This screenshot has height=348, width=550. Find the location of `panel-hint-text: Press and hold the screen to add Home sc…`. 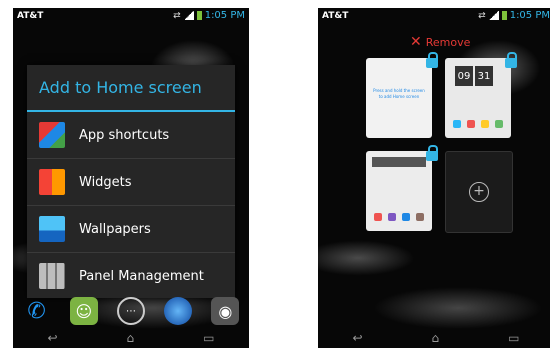

panel-hint-text: Press and hold the screen to add Home sc… is located at coordinates (399, 93).